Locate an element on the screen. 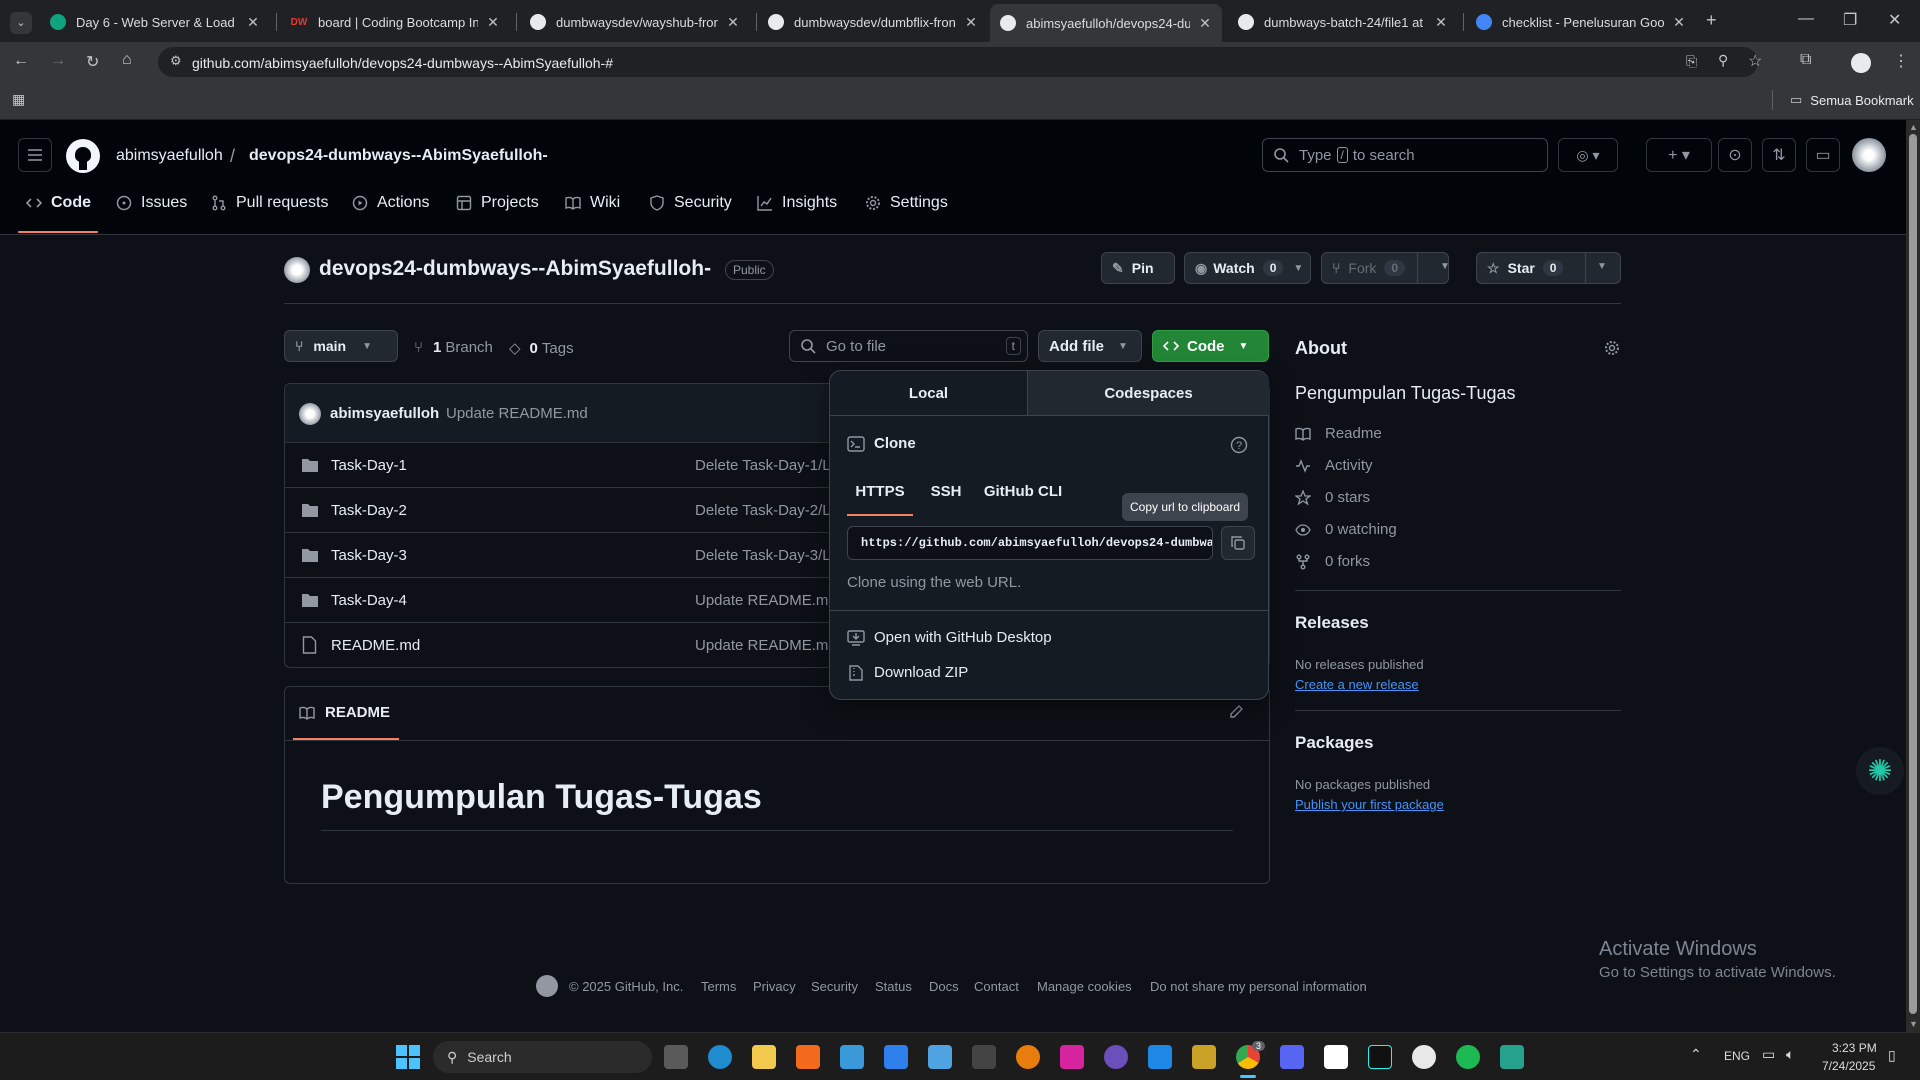 This screenshot has height=1080, width=1920. chrome-menu-icon: ⋮ is located at coordinates (1901, 61).